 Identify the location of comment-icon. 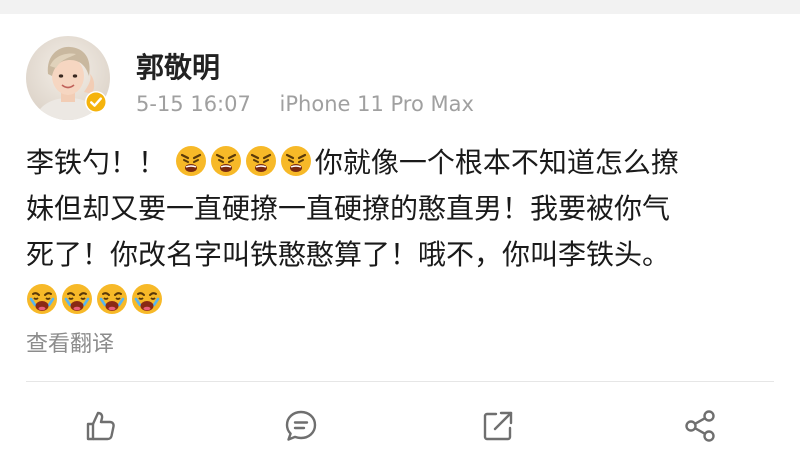
(301, 425).